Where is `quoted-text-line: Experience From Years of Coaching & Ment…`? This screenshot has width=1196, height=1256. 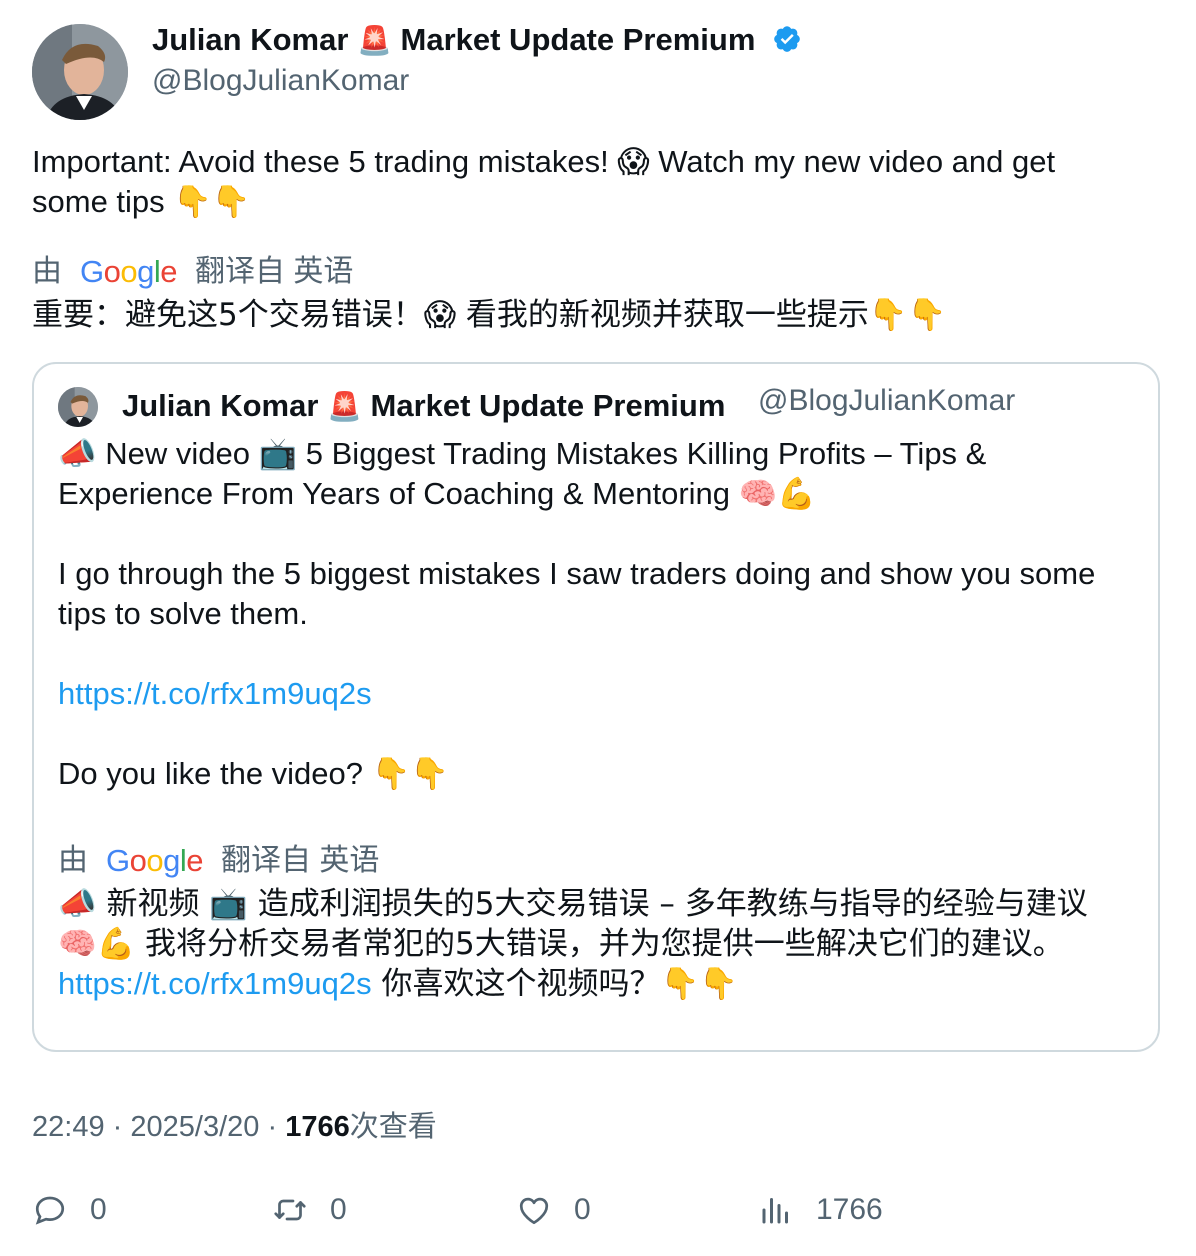
quoted-text-line: Experience From Years of Coaching & Ment… is located at coordinates (437, 493).